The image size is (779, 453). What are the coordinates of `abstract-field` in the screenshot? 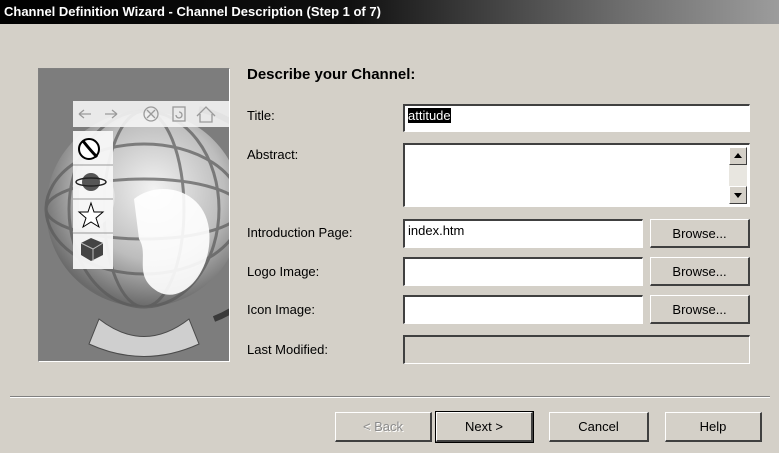 It's located at (576, 175).